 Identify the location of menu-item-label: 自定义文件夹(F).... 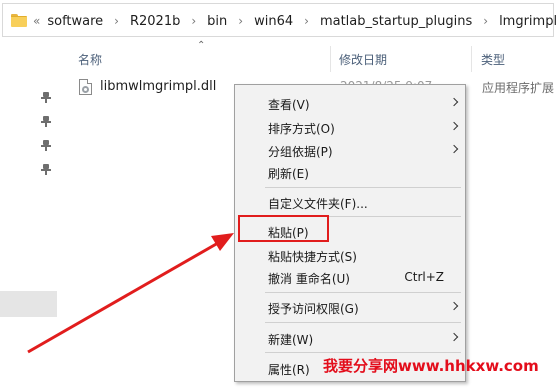
(318, 204).